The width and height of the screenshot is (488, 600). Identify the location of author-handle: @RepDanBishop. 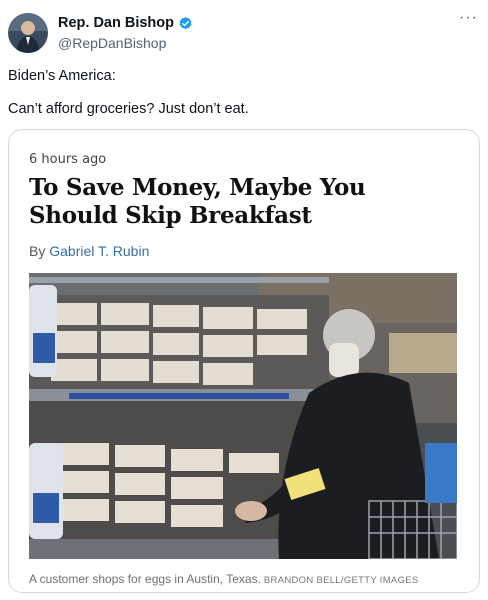
(112, 43).